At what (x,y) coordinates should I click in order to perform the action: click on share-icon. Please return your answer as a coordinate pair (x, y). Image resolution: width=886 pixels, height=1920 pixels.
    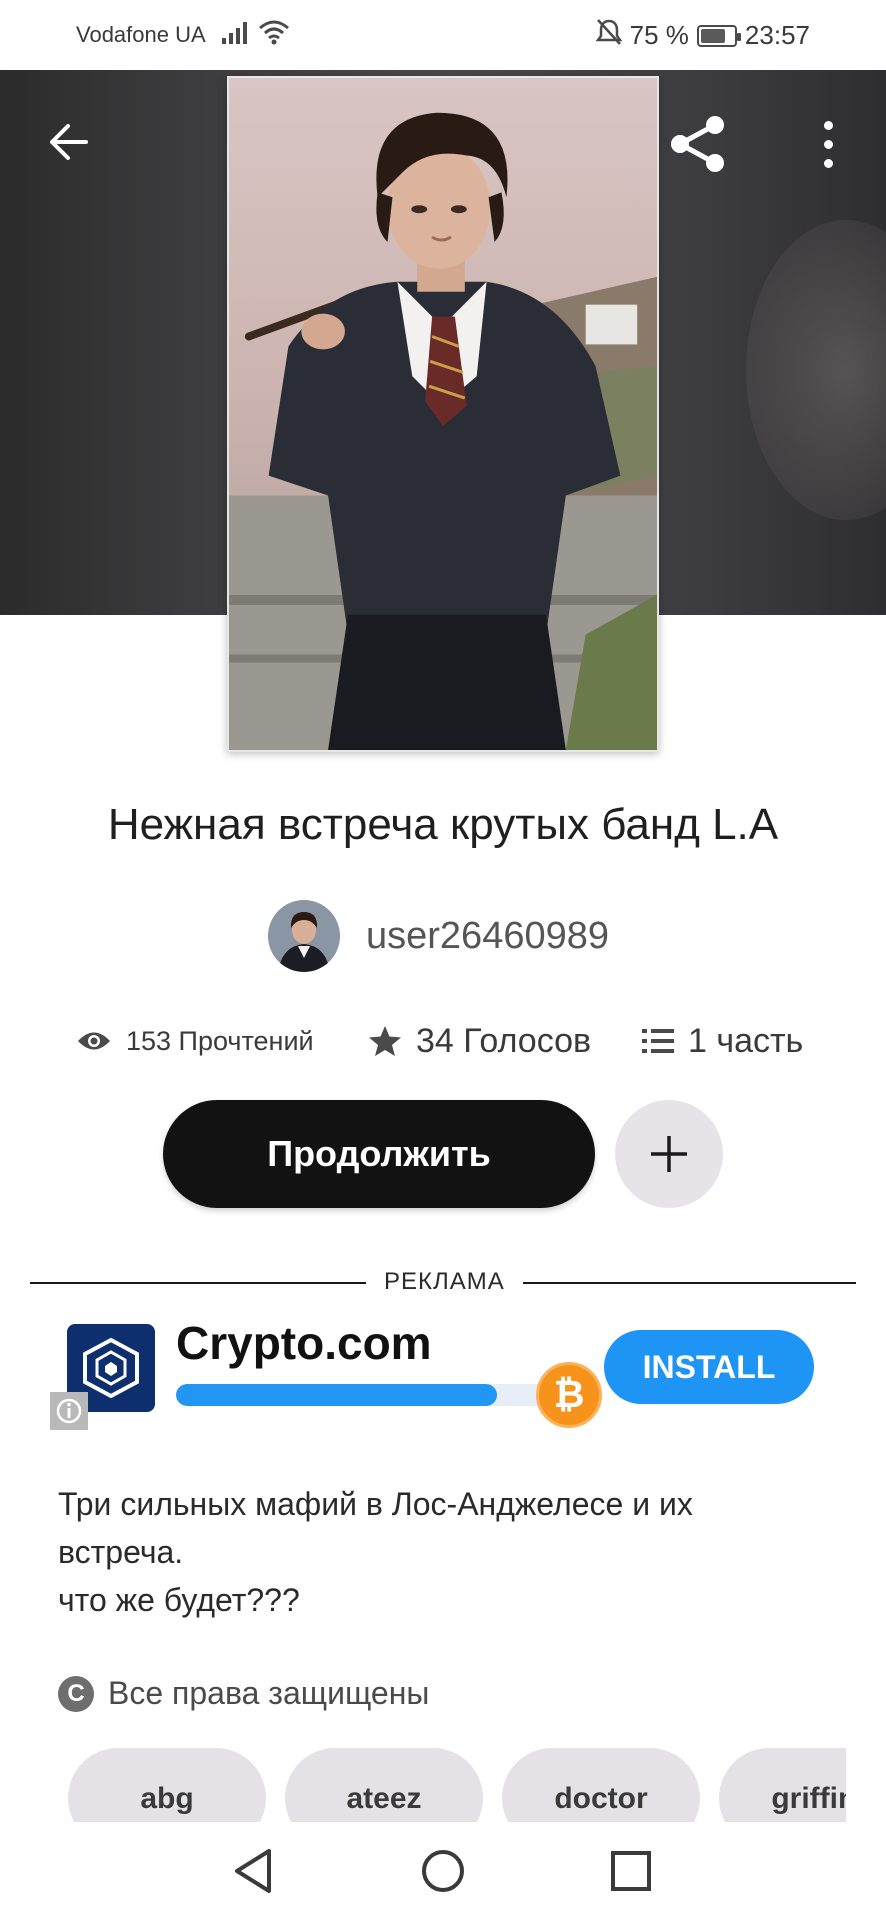
    Looking at the image, I should click on (697, 144).